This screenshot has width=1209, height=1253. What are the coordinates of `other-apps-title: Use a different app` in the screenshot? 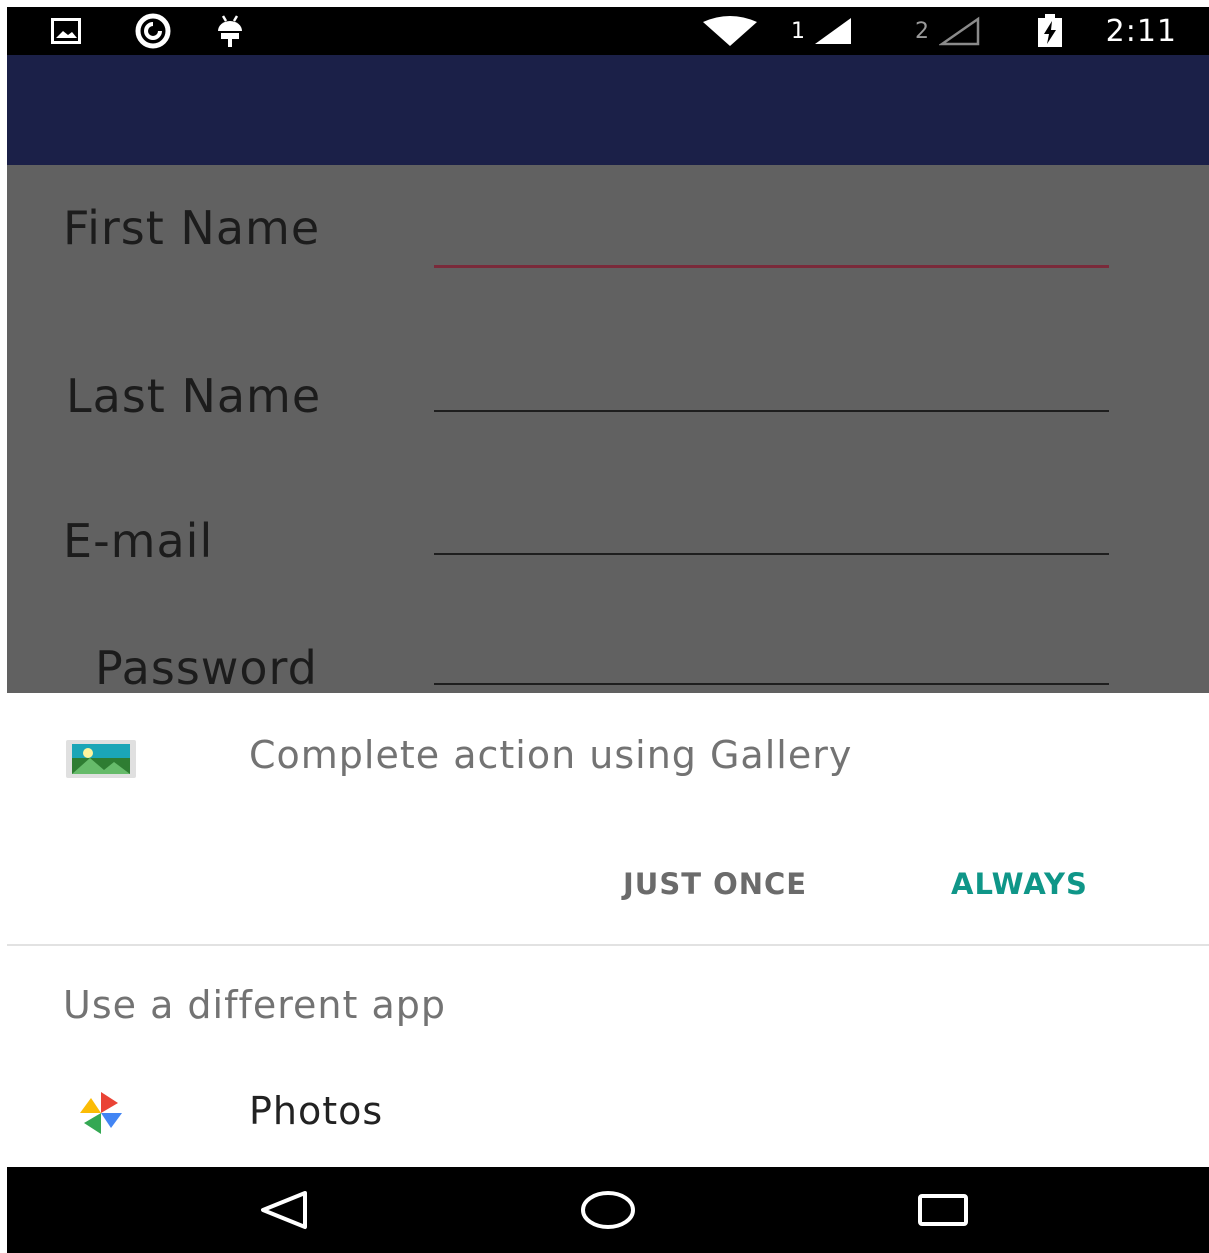 It's located at (255, 1005).